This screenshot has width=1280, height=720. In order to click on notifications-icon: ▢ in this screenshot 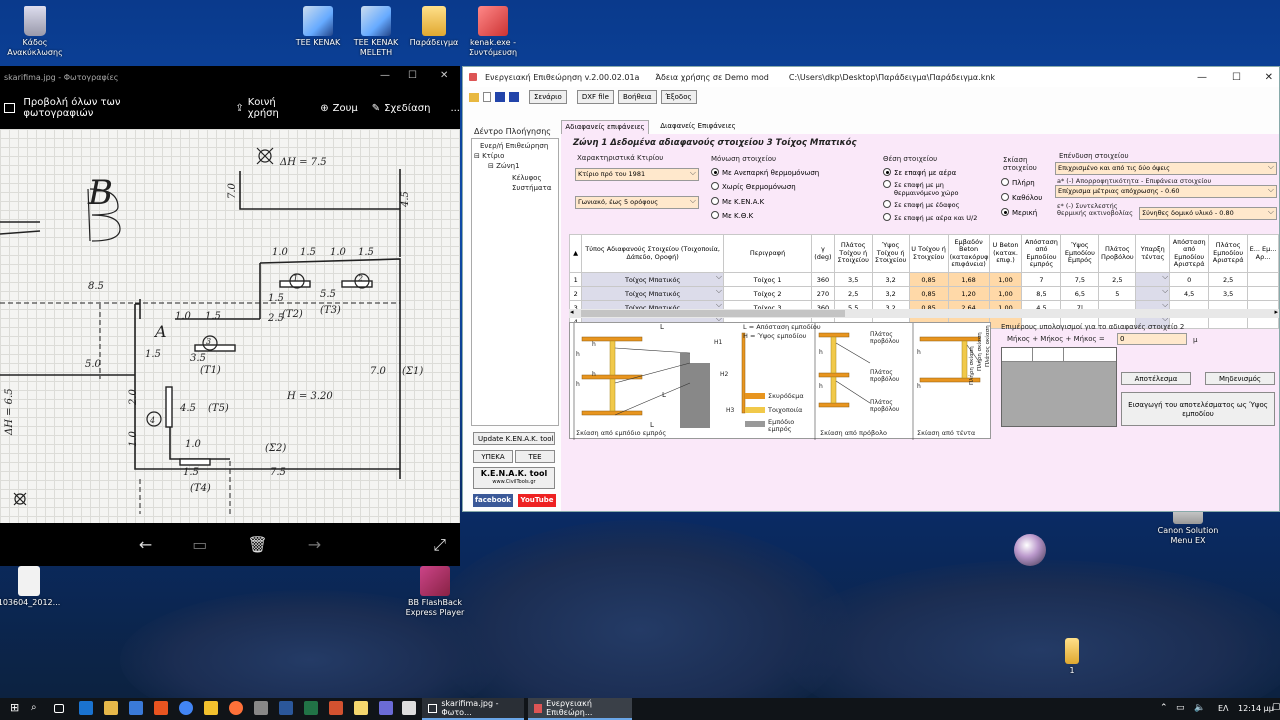, I will do `click(1276, 707)`.